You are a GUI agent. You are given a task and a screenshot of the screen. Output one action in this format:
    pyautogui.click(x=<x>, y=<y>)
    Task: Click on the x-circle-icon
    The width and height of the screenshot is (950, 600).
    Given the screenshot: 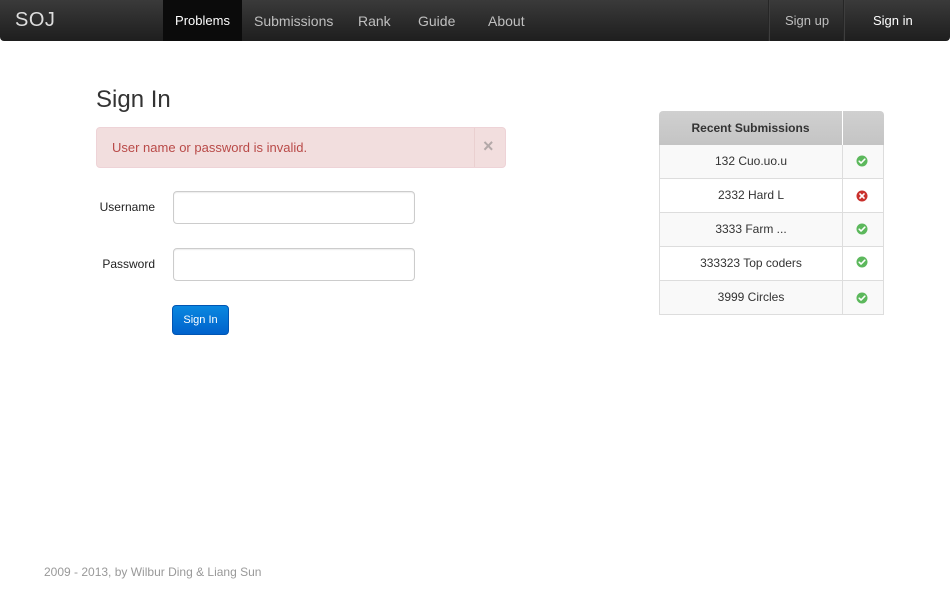 What is the action you would take?
    pyautogui.click(x=862, y=196)
    